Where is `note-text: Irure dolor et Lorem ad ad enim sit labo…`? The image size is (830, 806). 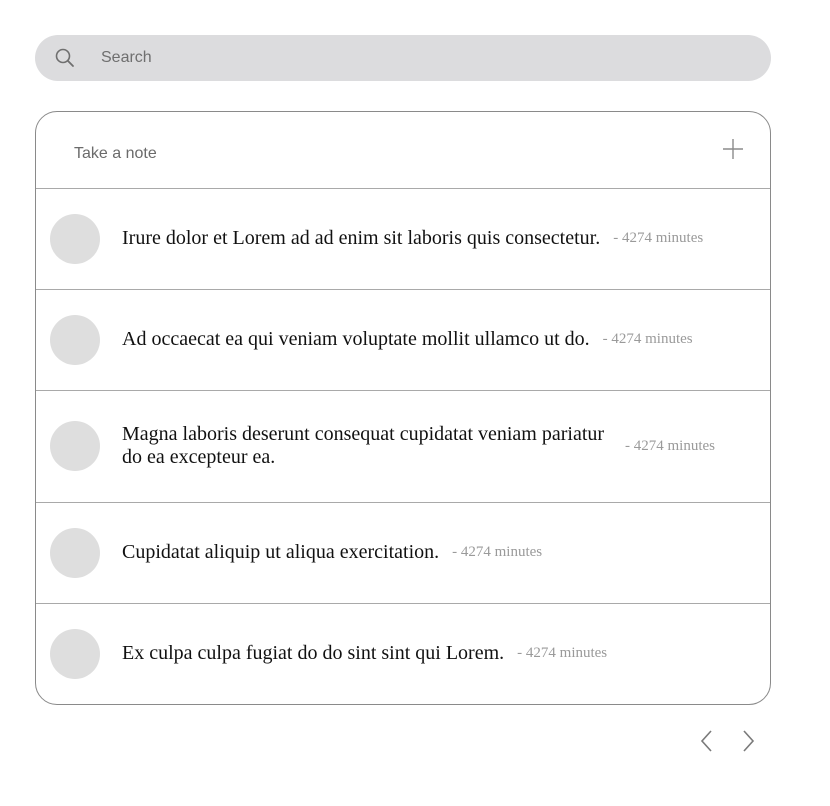 note-text: Irure dolor et Lorem ad ad enim sit labo… is located at coordinates (361, 238).